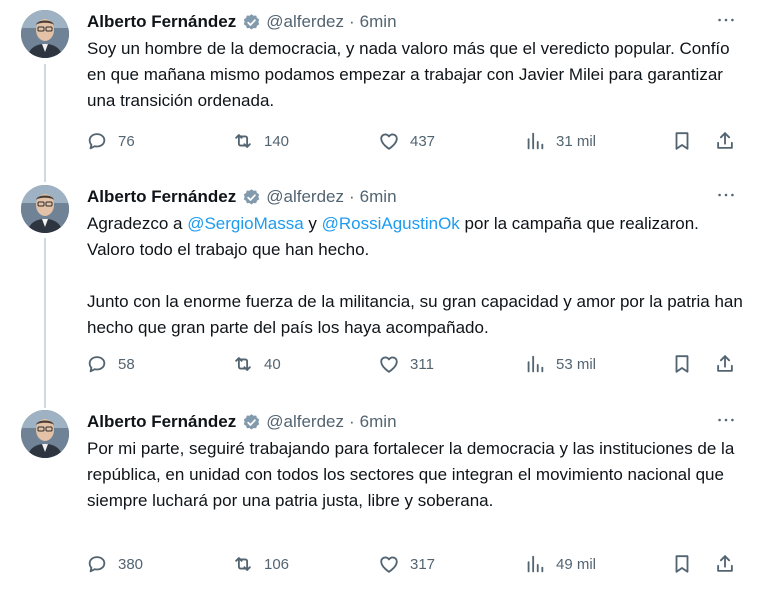 Image resolution: width=768 pixels, height=591 pixels. I want to click on views-button: 31 mil, so click(560, 141).